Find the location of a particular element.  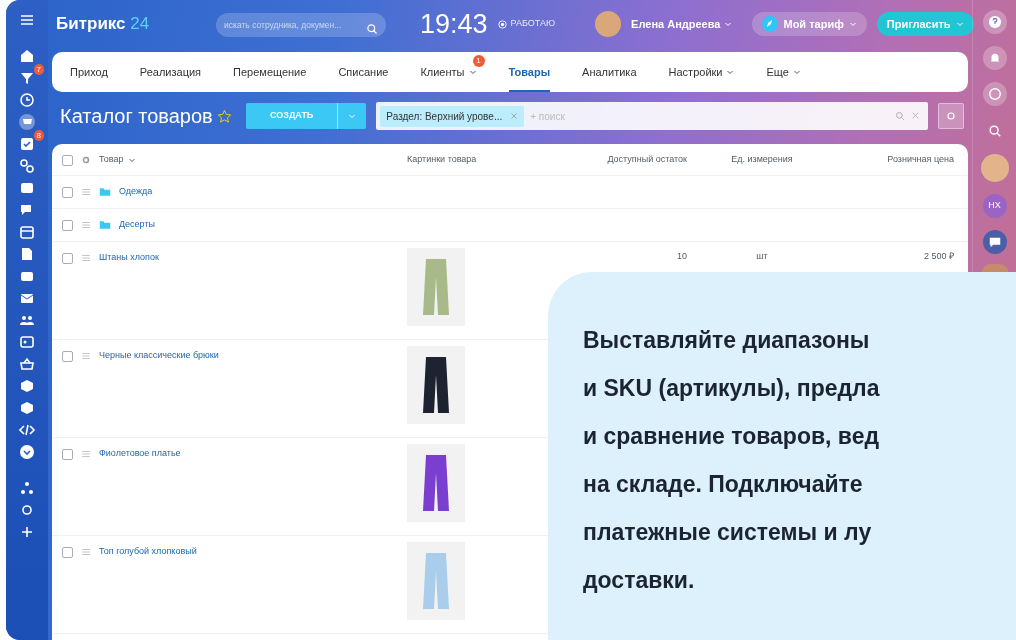

code-icon is located at coordinates (27, 430).